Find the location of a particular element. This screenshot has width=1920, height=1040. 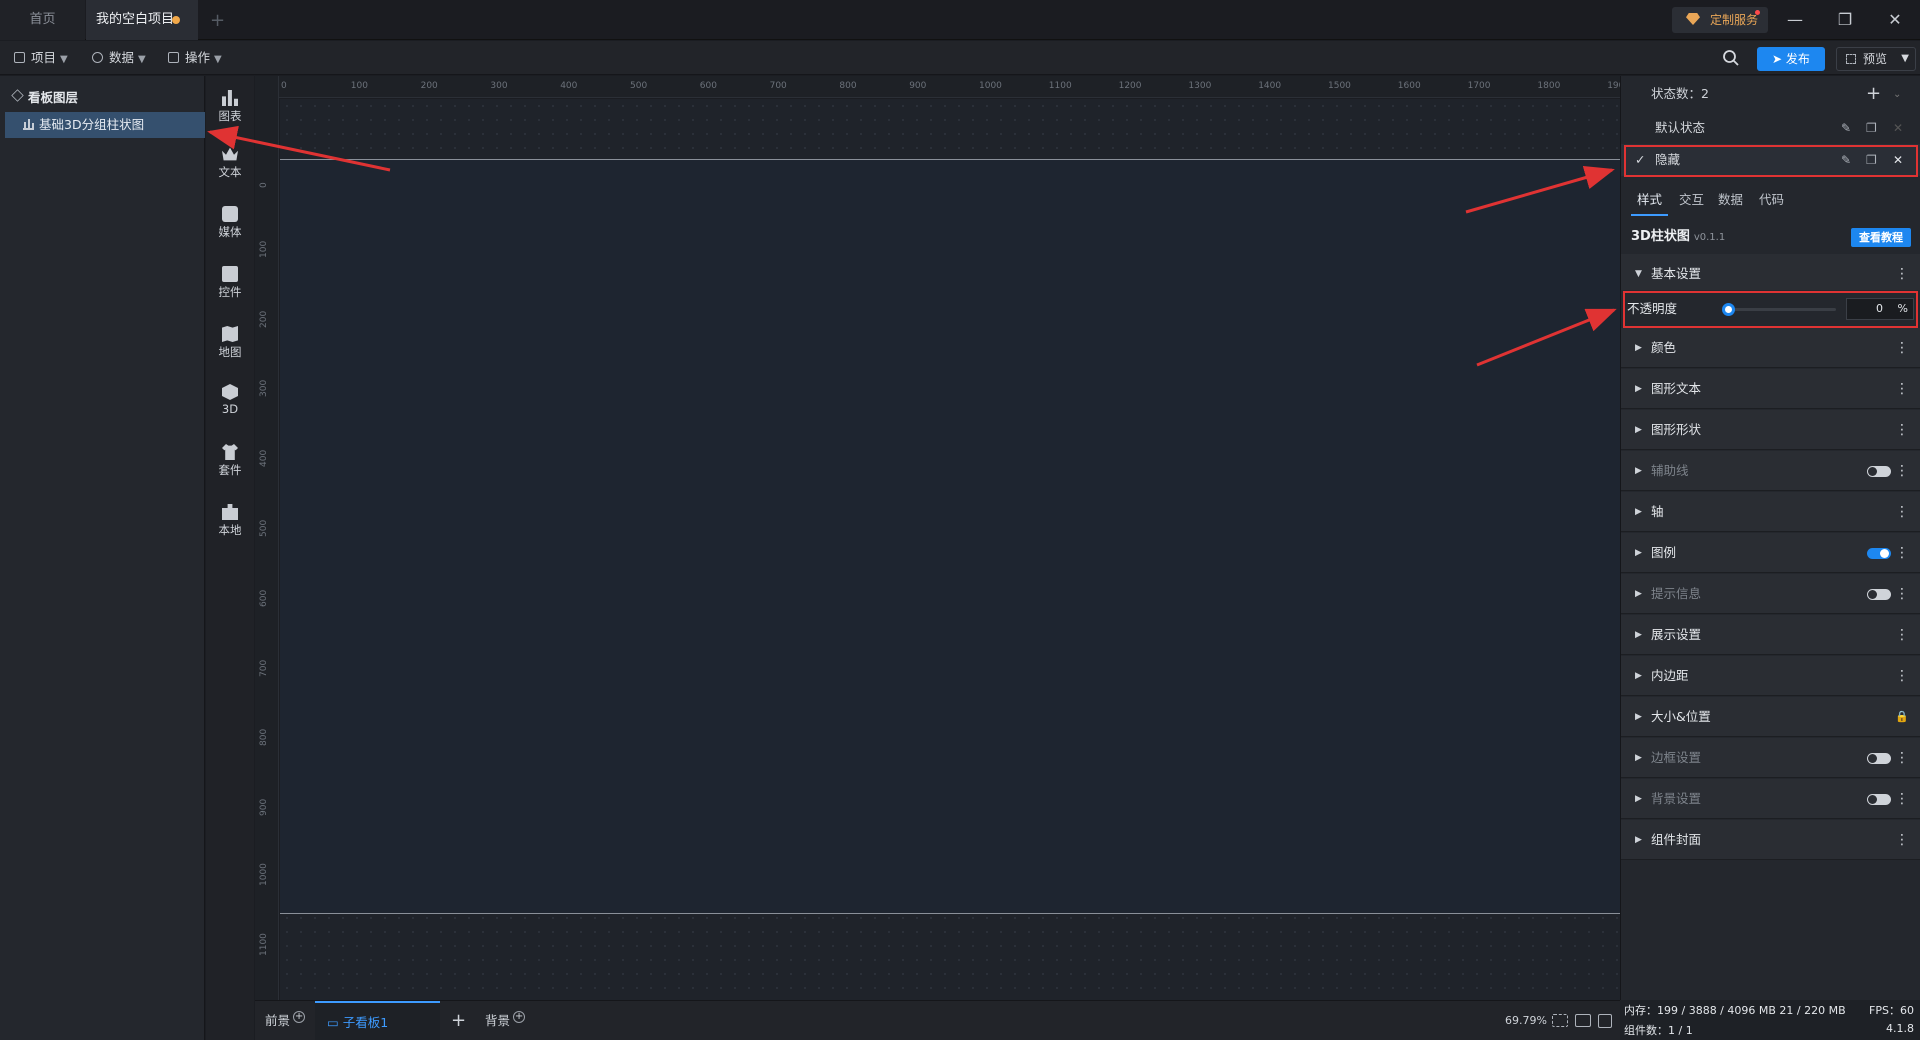

section-item: ▶ 图形文本 ⋮ is located at coordinates (1770, 389).